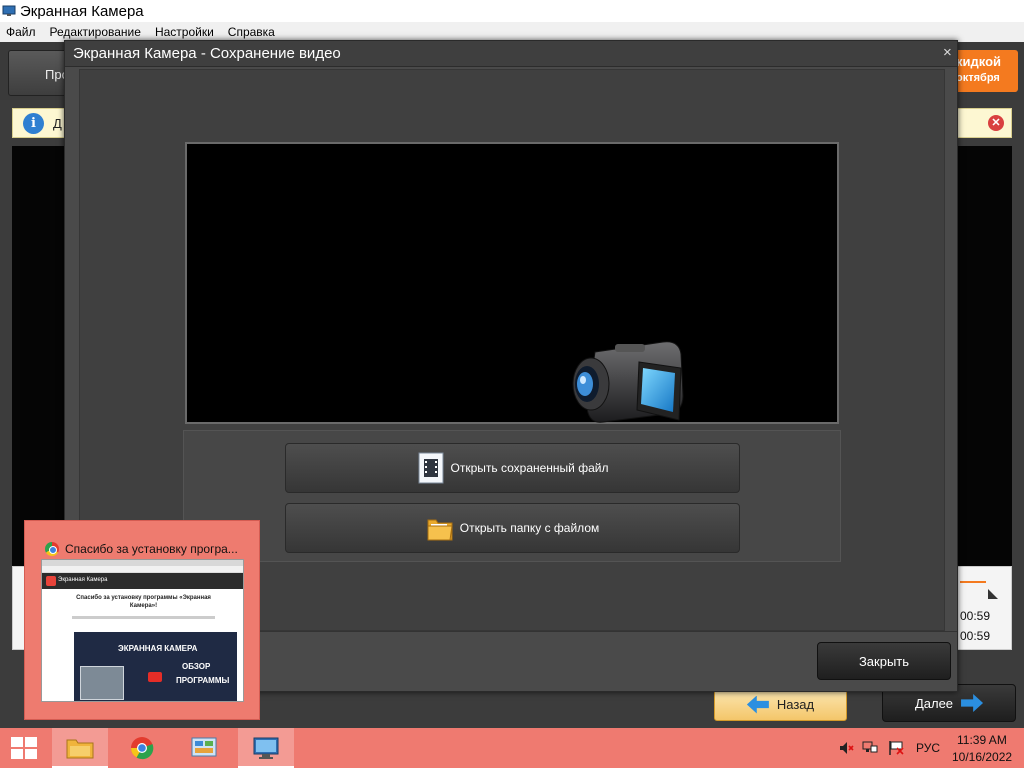  What do you see at coordinates (795, 704) in the screenshot?
I see `back-button-label: Назад` at bounding box center [795, 704].